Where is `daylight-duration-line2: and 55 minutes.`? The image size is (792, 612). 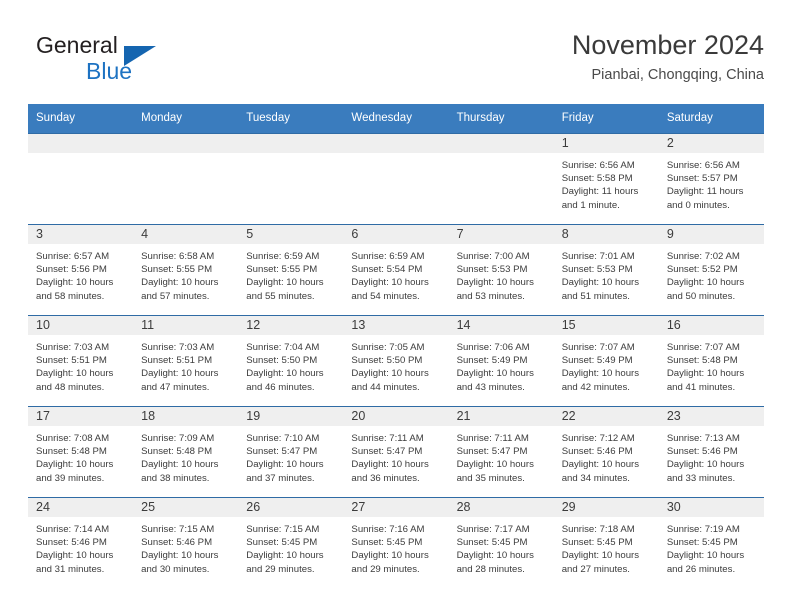
daylight-duration-line2: and 55 minutes. is located at coordinates (280, 296).